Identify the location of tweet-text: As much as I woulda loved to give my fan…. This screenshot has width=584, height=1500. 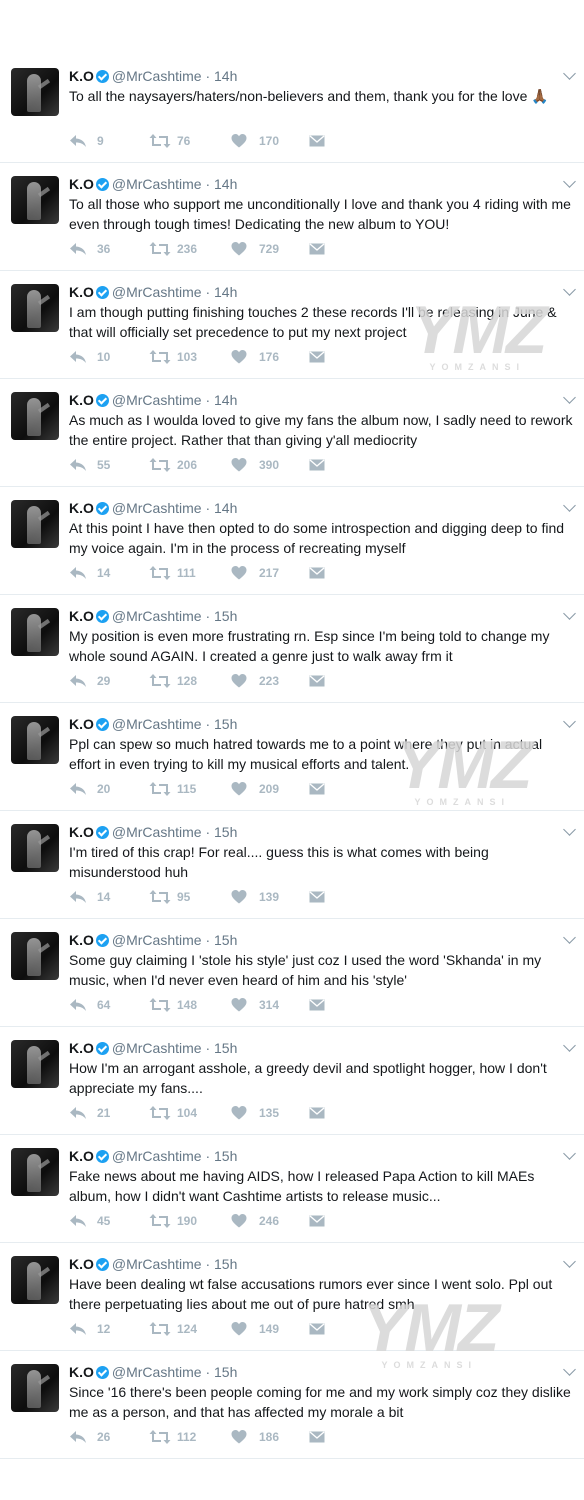
(321, 430).